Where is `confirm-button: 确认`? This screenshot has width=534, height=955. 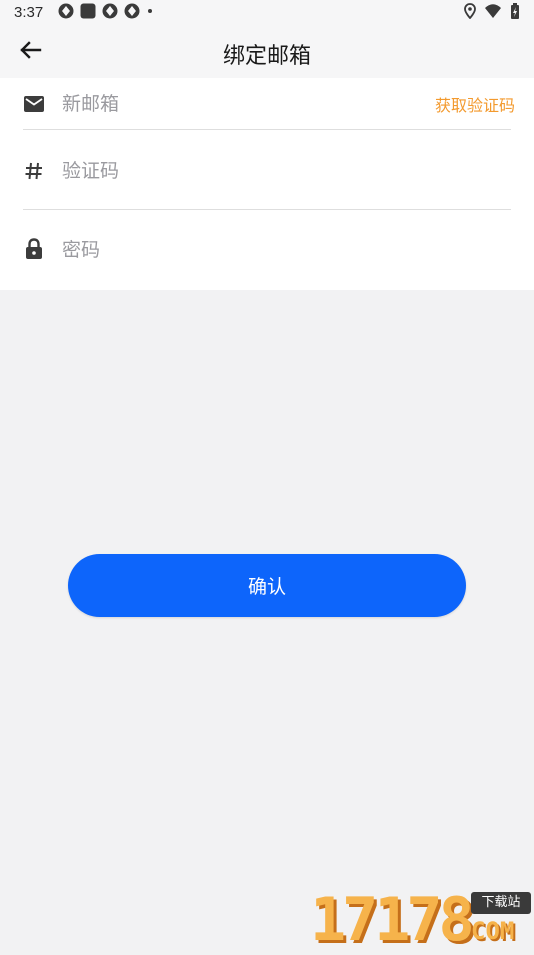
confirm-button: 确认 is located at coordinates (267, 585).